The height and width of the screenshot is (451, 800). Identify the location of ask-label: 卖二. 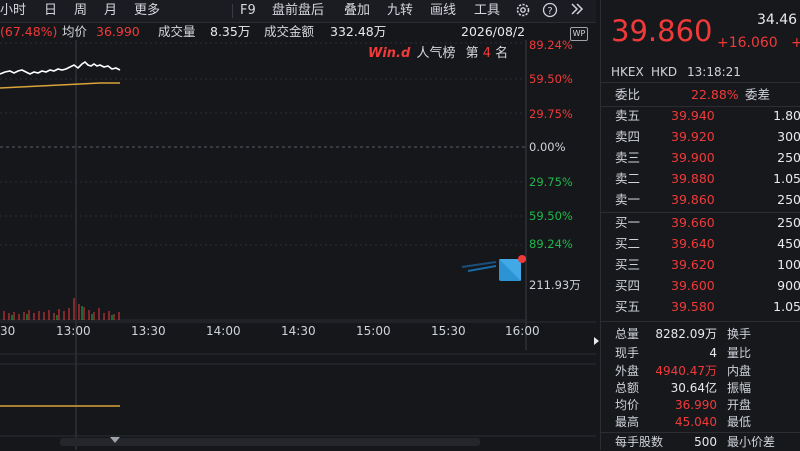
(628, 178).